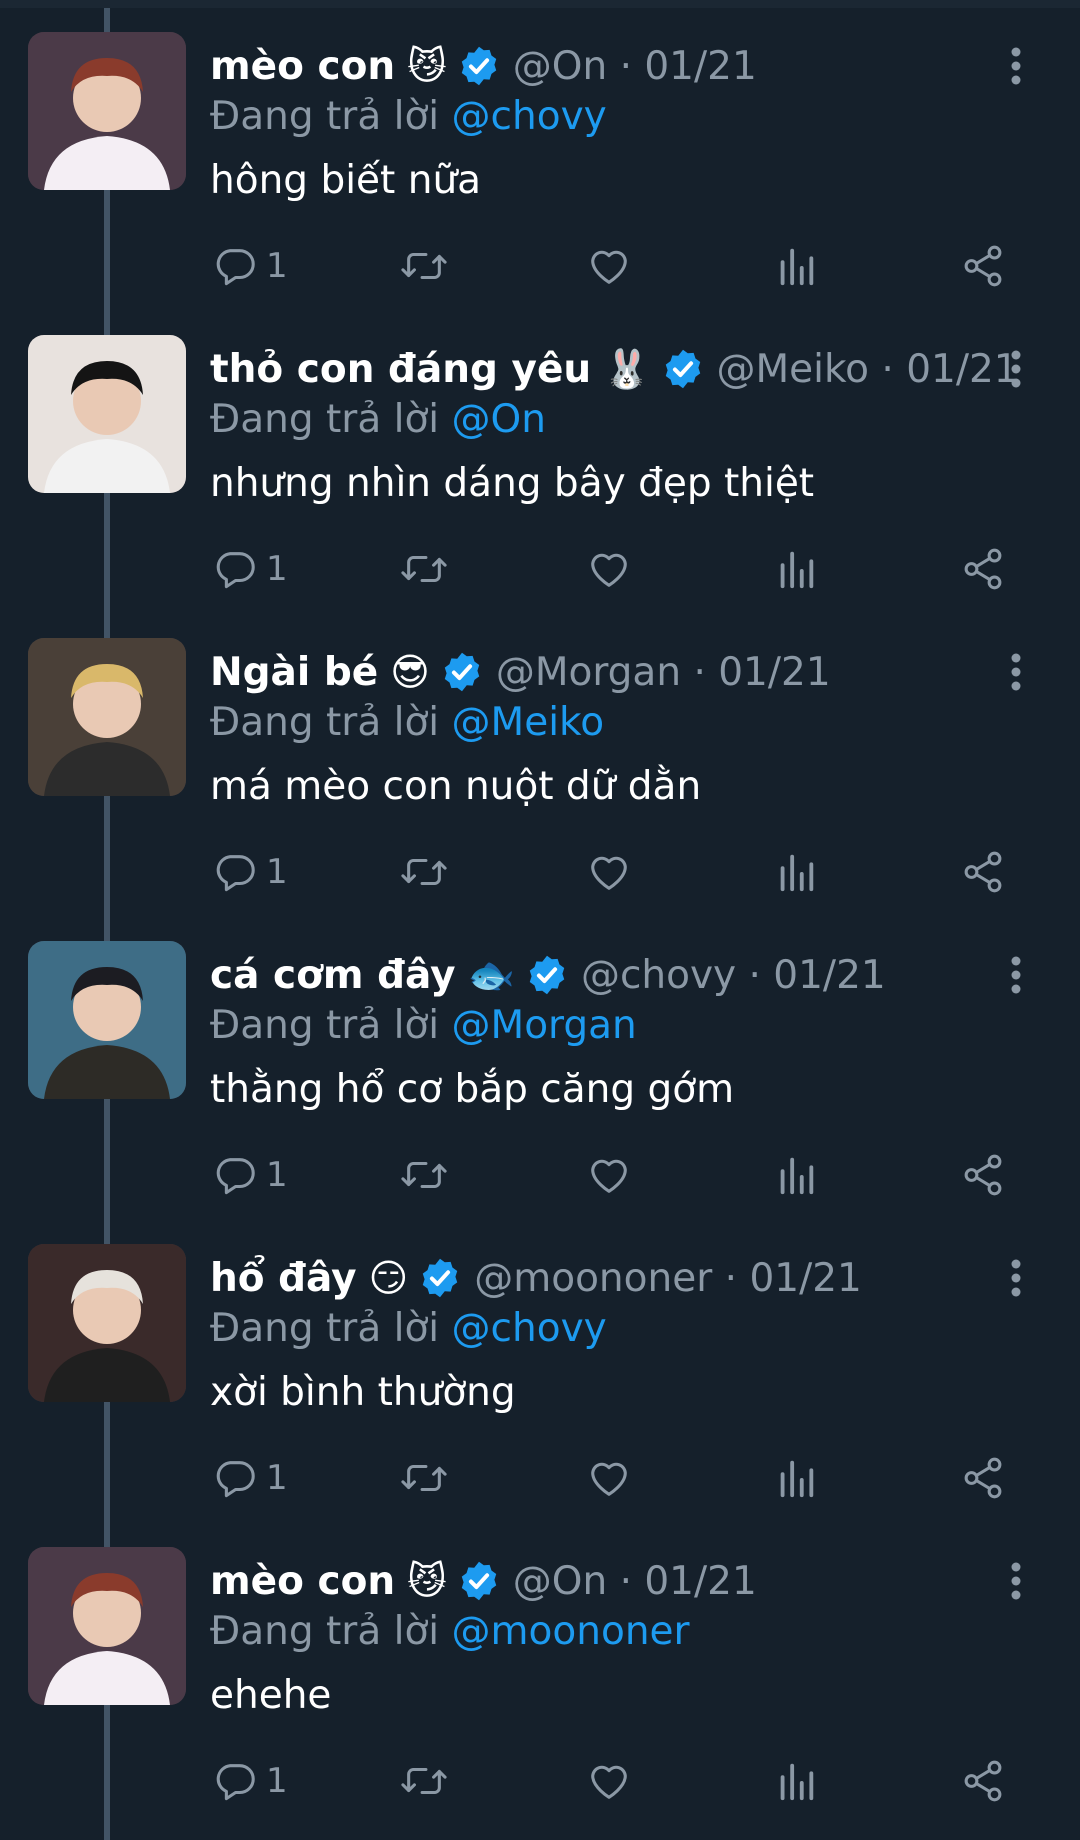 The width and height of the screenshot is (1080, 1840). Describe the element at coordinates (544, 1025) in the screenshot. I see `replying-to-link: @Morgan` at that location.